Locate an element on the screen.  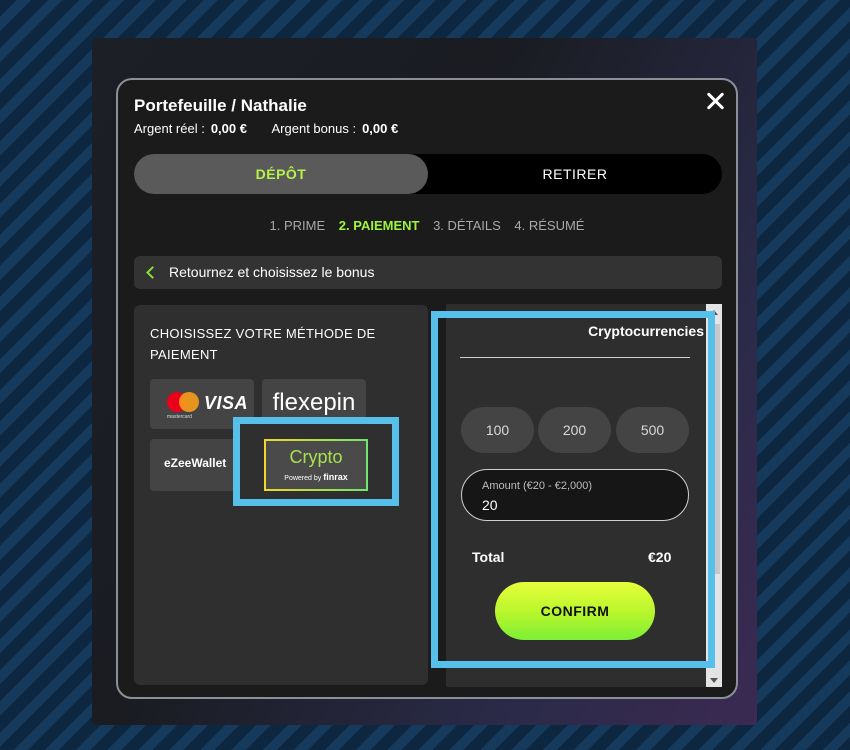
scroll-down-icon is located at coordinates (714, 680).